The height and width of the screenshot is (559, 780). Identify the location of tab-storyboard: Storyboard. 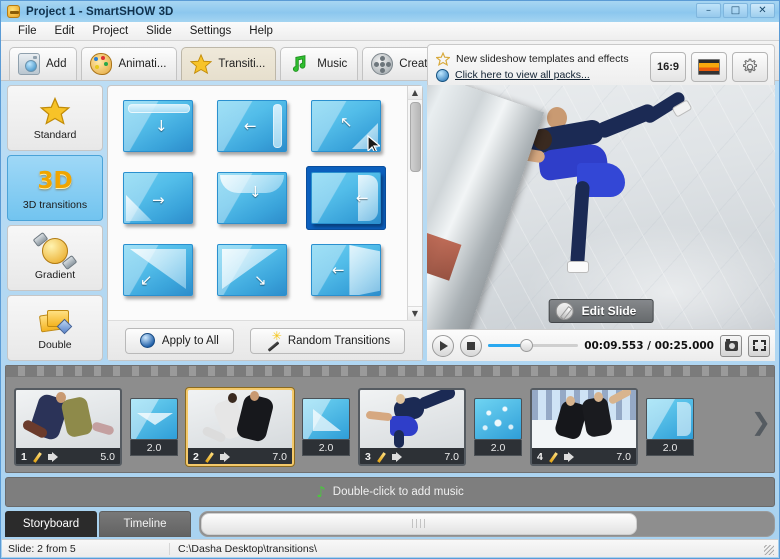
(51, 524).